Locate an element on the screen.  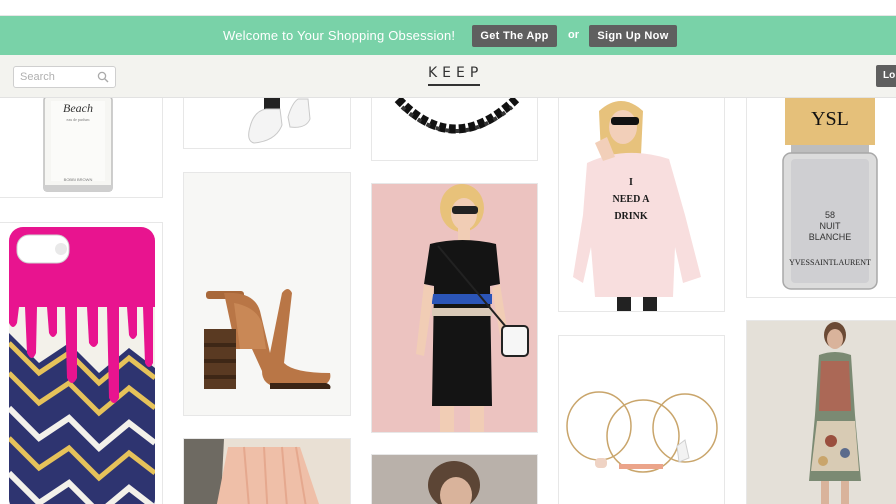
product-card-nail-polish: YSL 58 NUIT BLANCHE YVESSAINTLAURENT is located at coordinates (821, 198).